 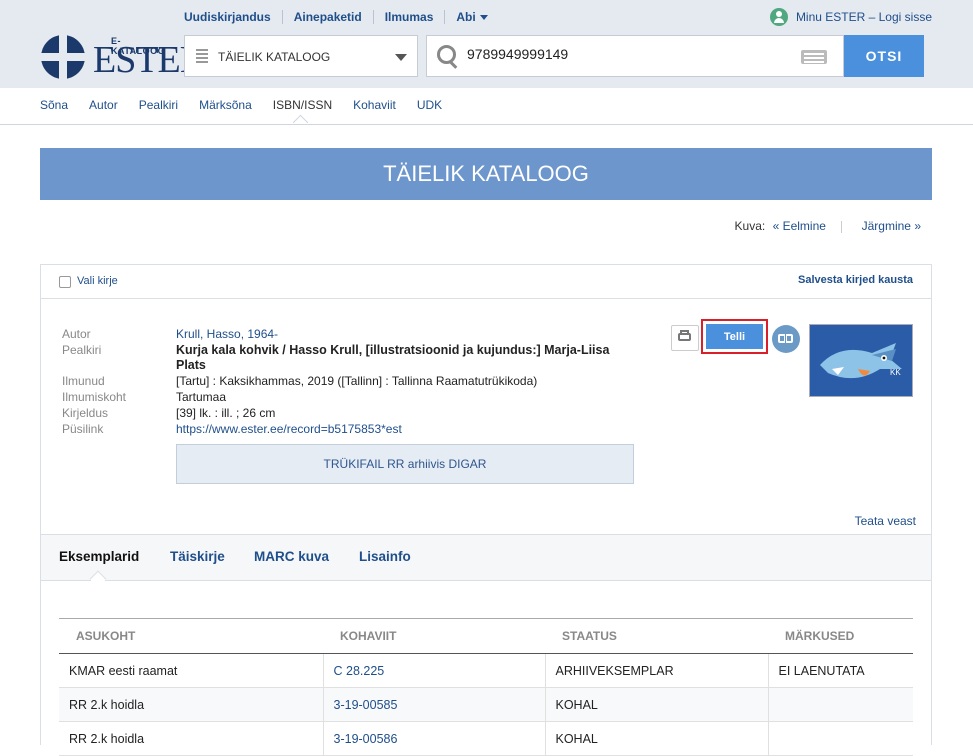 I want to click on order-button-highlight: Telli, so click(x=734, y=336).